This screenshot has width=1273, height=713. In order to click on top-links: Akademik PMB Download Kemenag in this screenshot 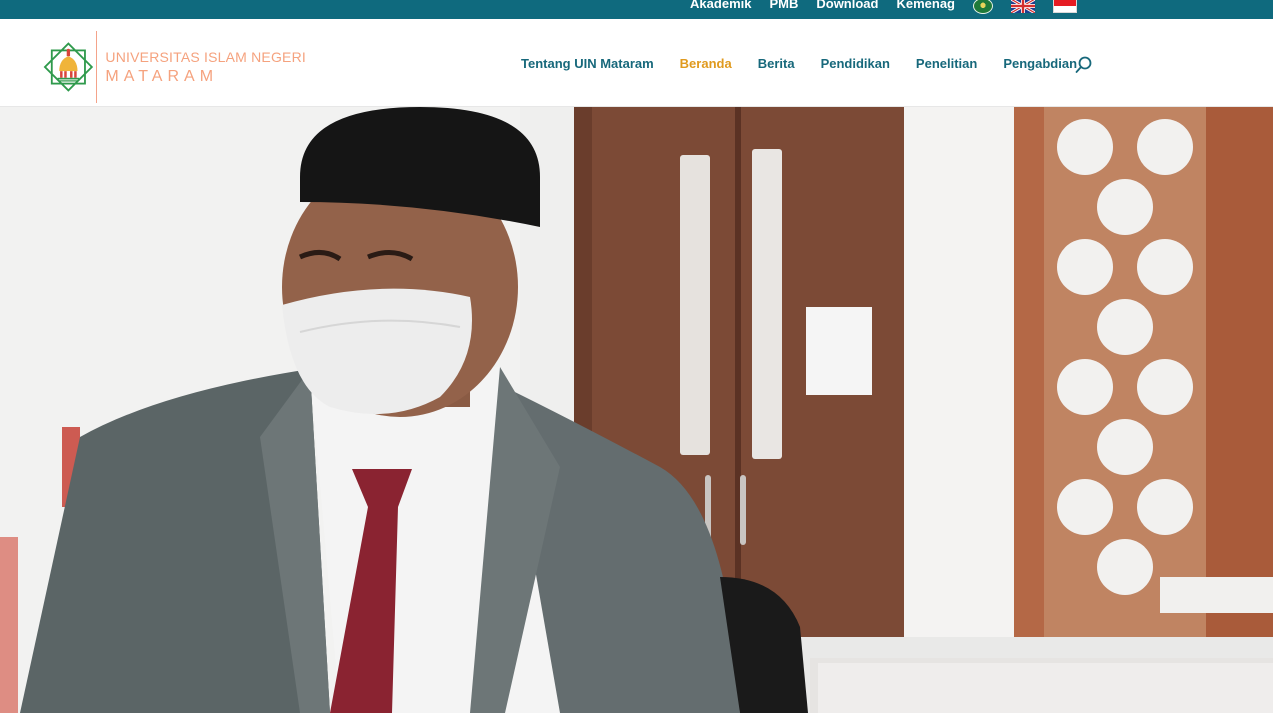, I will do `click(883, 7)`.